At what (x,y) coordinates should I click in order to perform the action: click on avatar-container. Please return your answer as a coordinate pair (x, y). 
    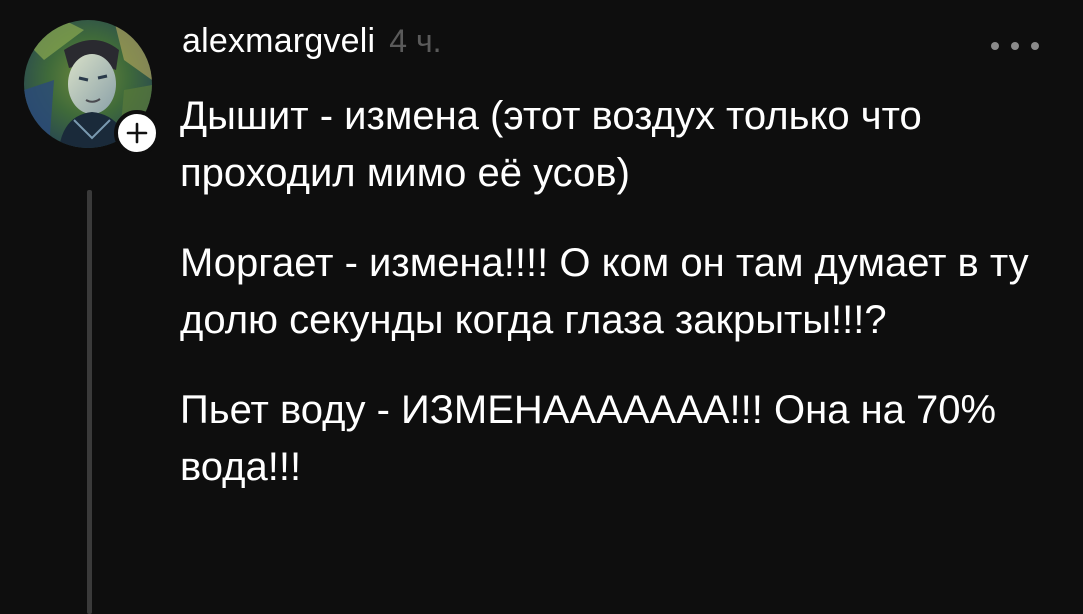
    Looking at the image, I should click on (92, 88).